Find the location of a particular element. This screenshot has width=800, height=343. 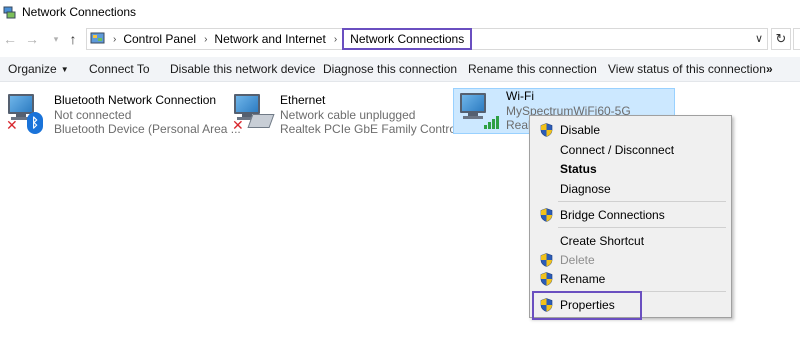

connection-device: Realtek PCIe GbE Family Controller is located at coordinates (376, 129).